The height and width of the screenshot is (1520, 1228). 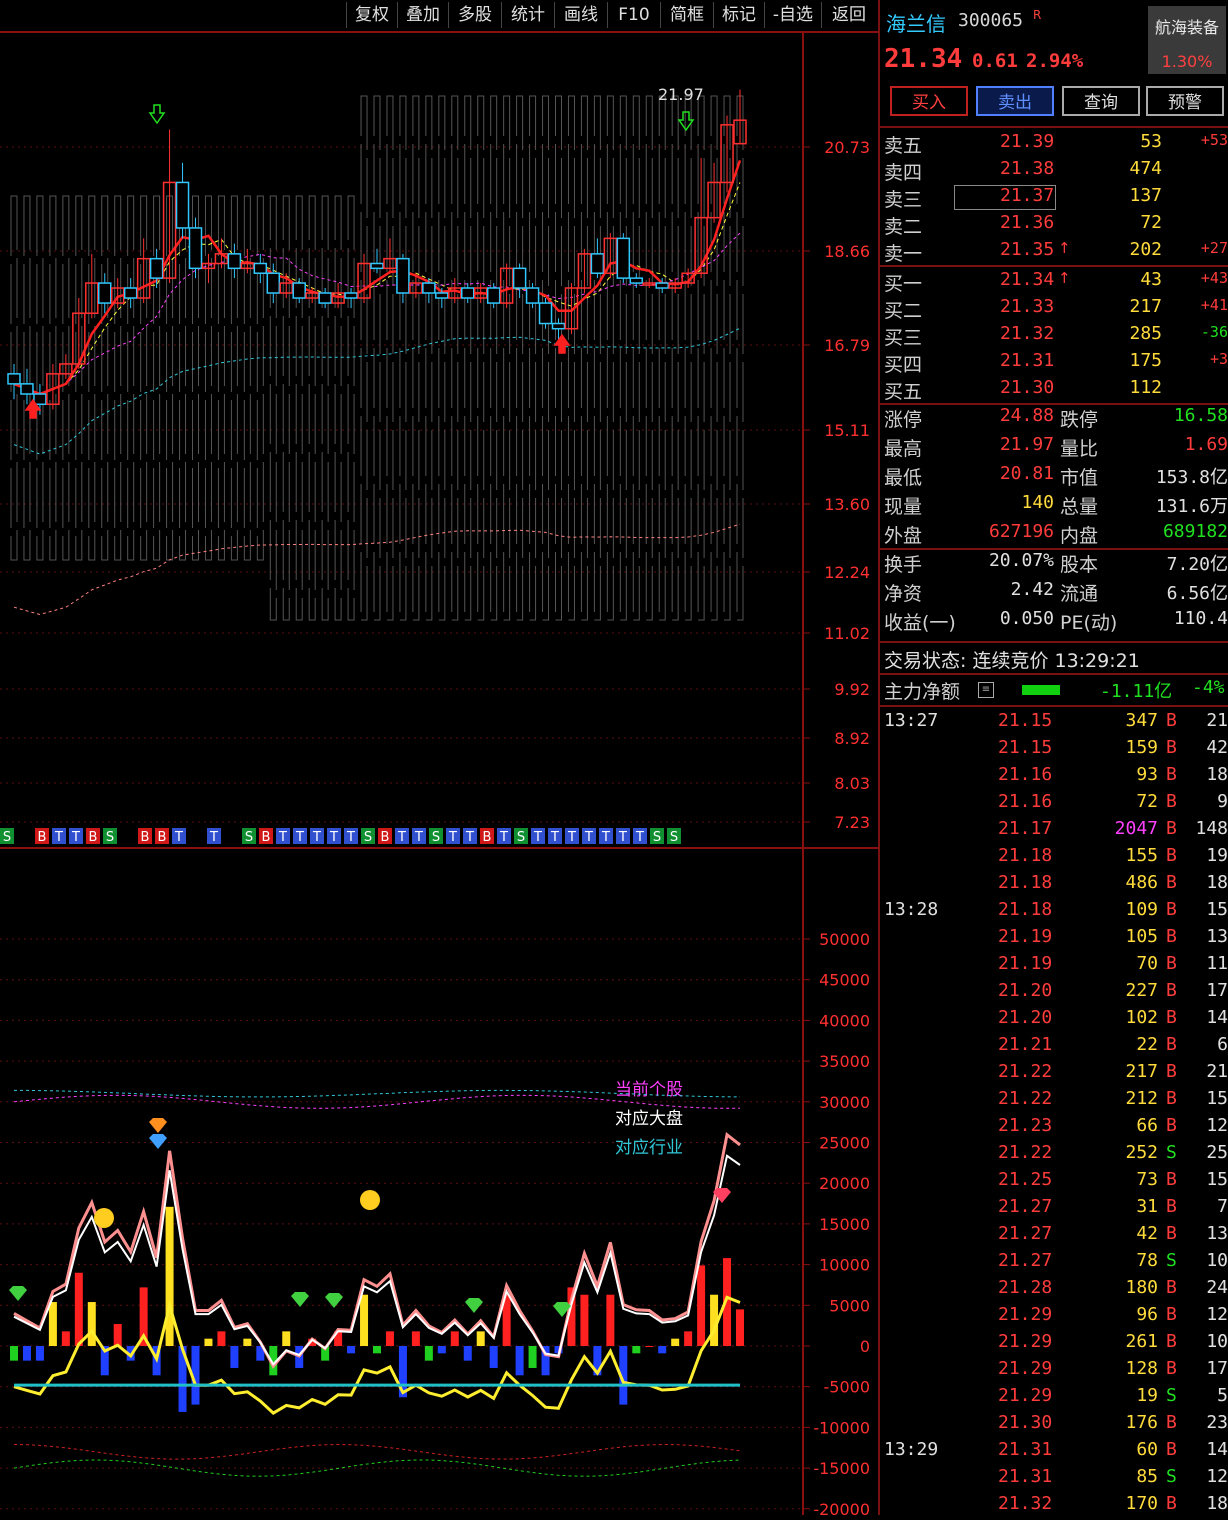 I want to click on tick-price: 21.28, so click(x=1025, y=1287).